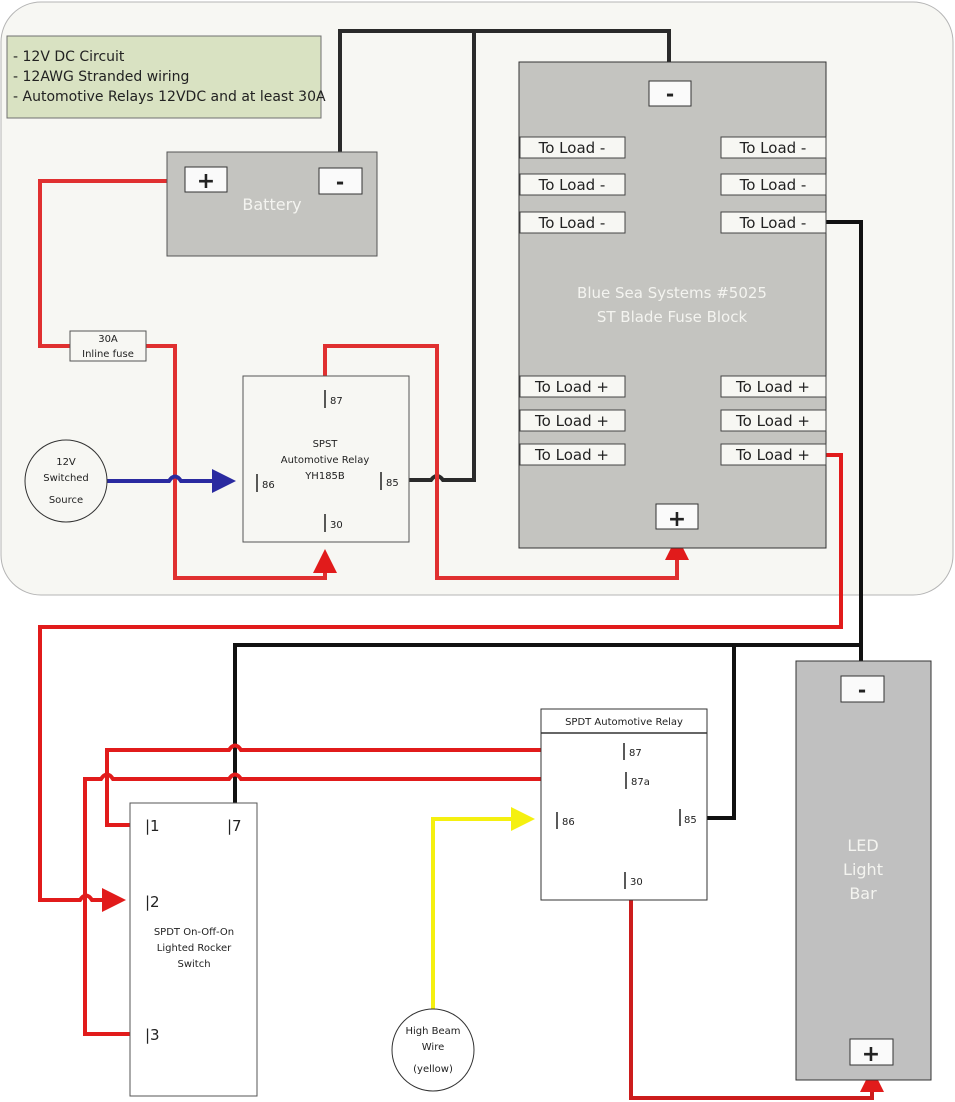  What do you see at coordinates (108, 339) in the screenshot?
I see `inline-fuse-rating: 30A` at bounding box center [108, 339].